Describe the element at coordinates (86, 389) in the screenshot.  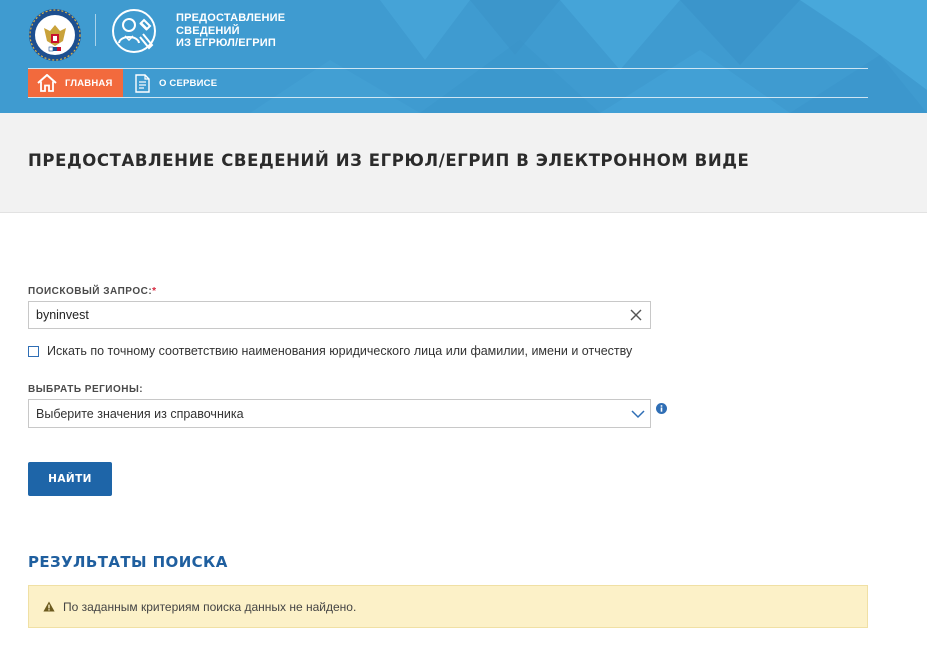
I see `regions-label: ВЫБРАТЬ РЕГИОНЫ:` at that location.